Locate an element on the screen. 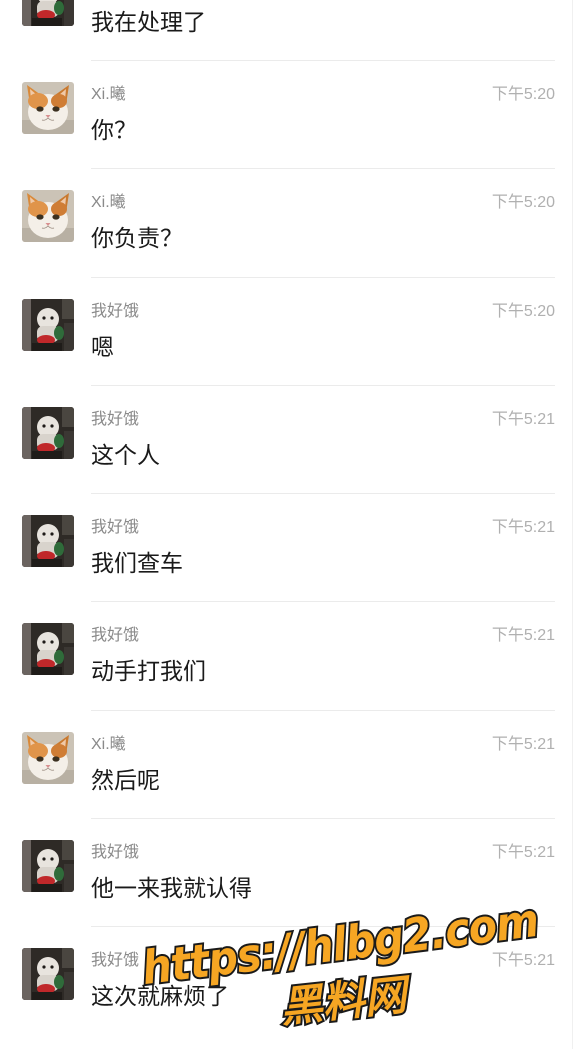 Image resolution: width=578 pixels, height=1049 pixels. chat-message-row: 我好饿 下午5:20 嗯 is located at coordinates (289, 330).